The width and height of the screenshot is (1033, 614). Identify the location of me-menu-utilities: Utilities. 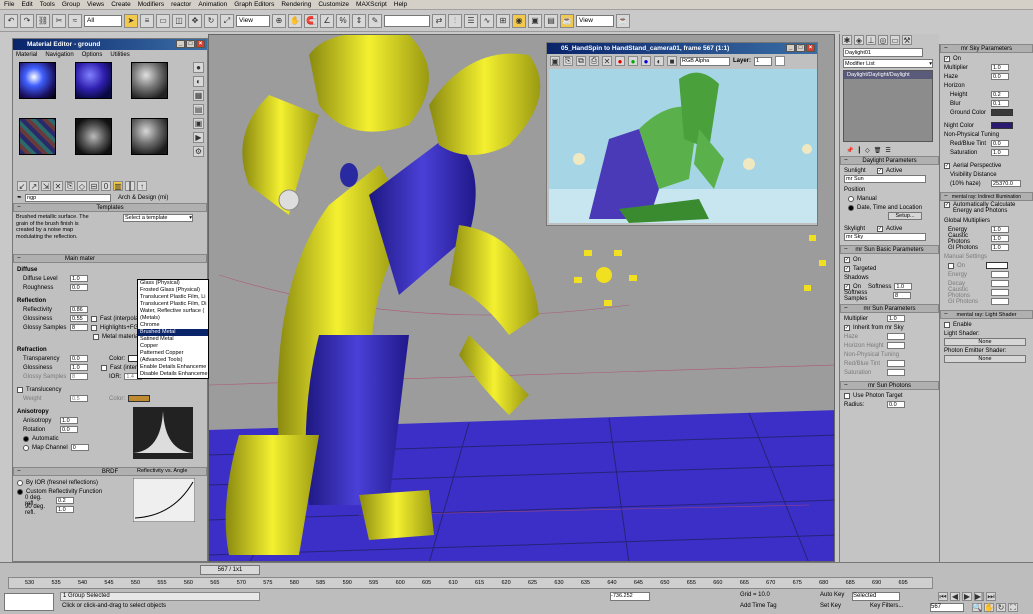
(119, 55).